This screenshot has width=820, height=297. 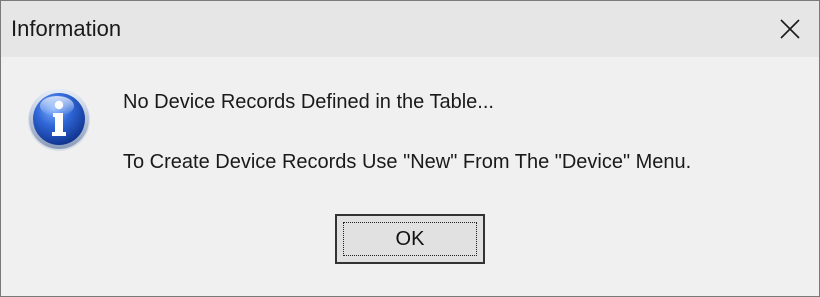 I want to click on information-icon, so click(x=59, y=120).